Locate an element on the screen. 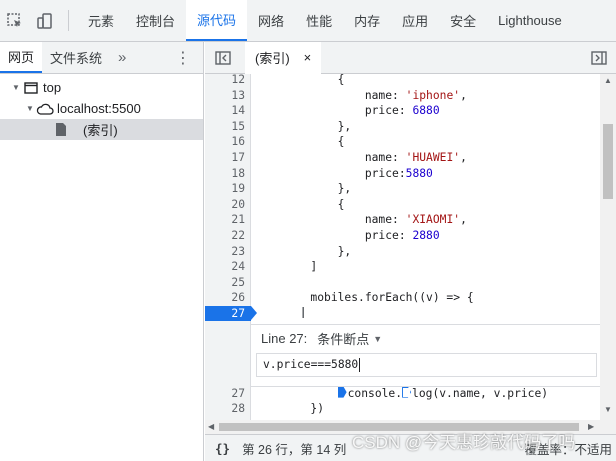 Image resolution: width=616 pixels, height=461 pixels. navigator-tabs: 网页 文件系统 » ⋮ is located at coordinates (101, 58).